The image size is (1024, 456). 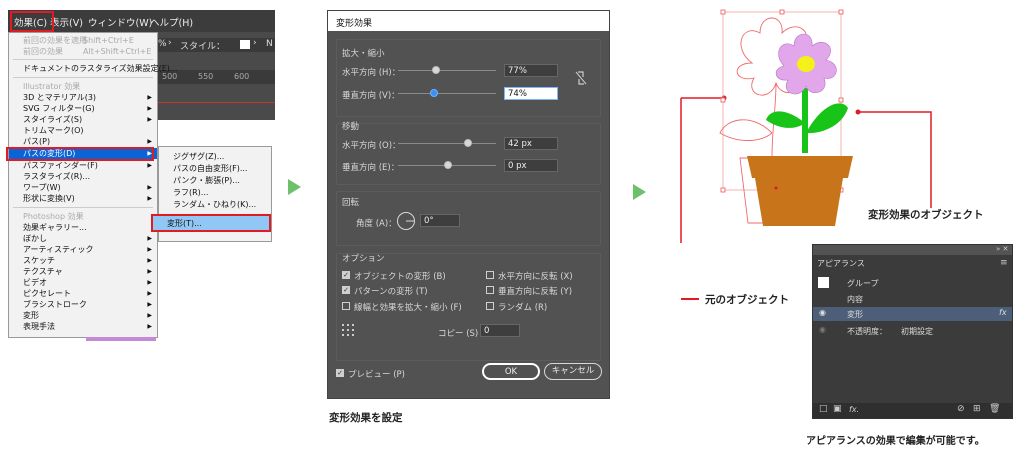 I want to click on row-content: 内容, so click(x=912, y=299).